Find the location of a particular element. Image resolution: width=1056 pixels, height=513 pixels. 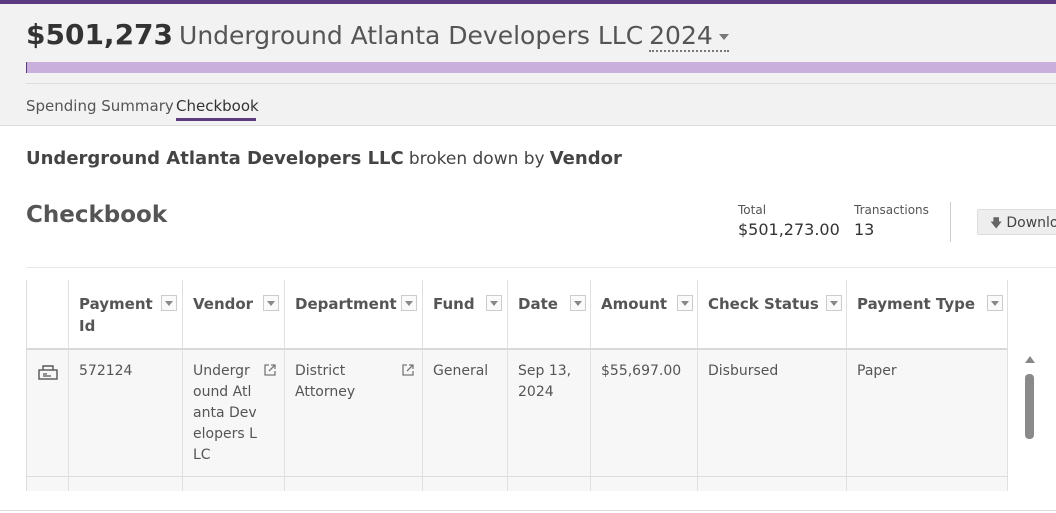

section-title: Checkbook is located at coordinates (97, 215).